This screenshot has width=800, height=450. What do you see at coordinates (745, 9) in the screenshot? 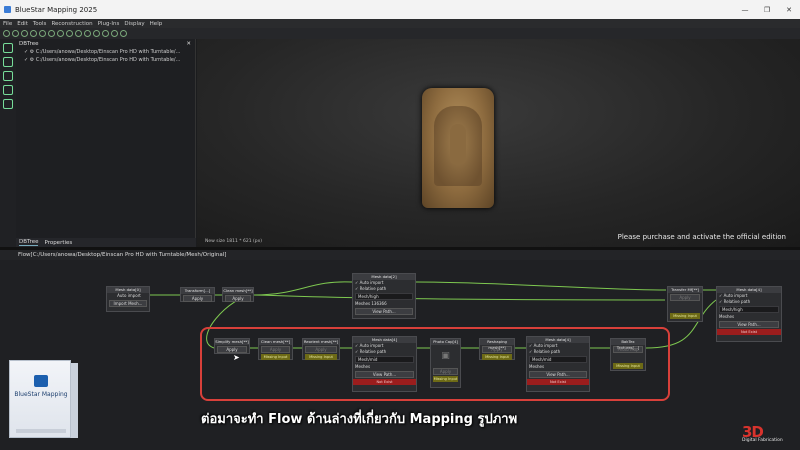
I see `minimize-button: —` at bounding box center [745, 9].